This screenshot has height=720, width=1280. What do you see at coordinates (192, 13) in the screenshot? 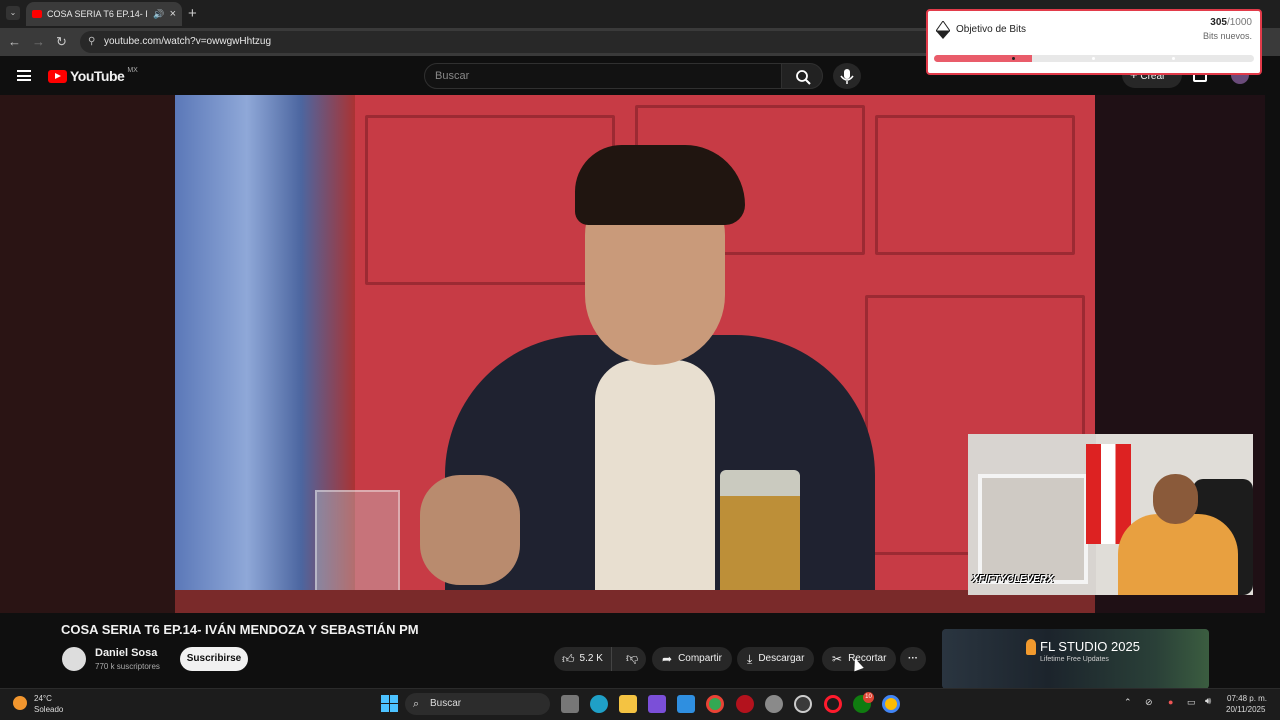
I see `new-tab-button: +` at bounding box center [192, 13].